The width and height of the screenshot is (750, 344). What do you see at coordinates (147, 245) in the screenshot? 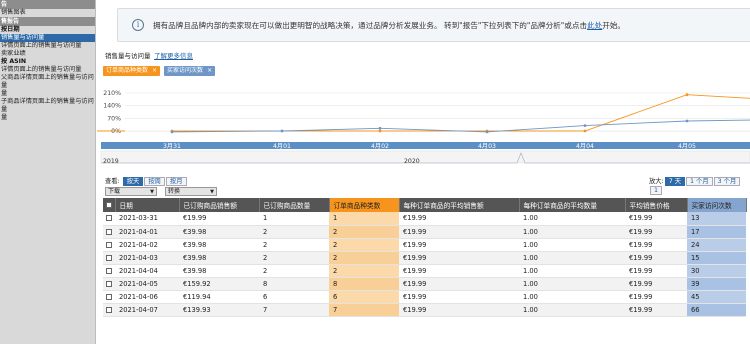
I see `table-cell: 2021-04-02` at bounding box center [147, 245].